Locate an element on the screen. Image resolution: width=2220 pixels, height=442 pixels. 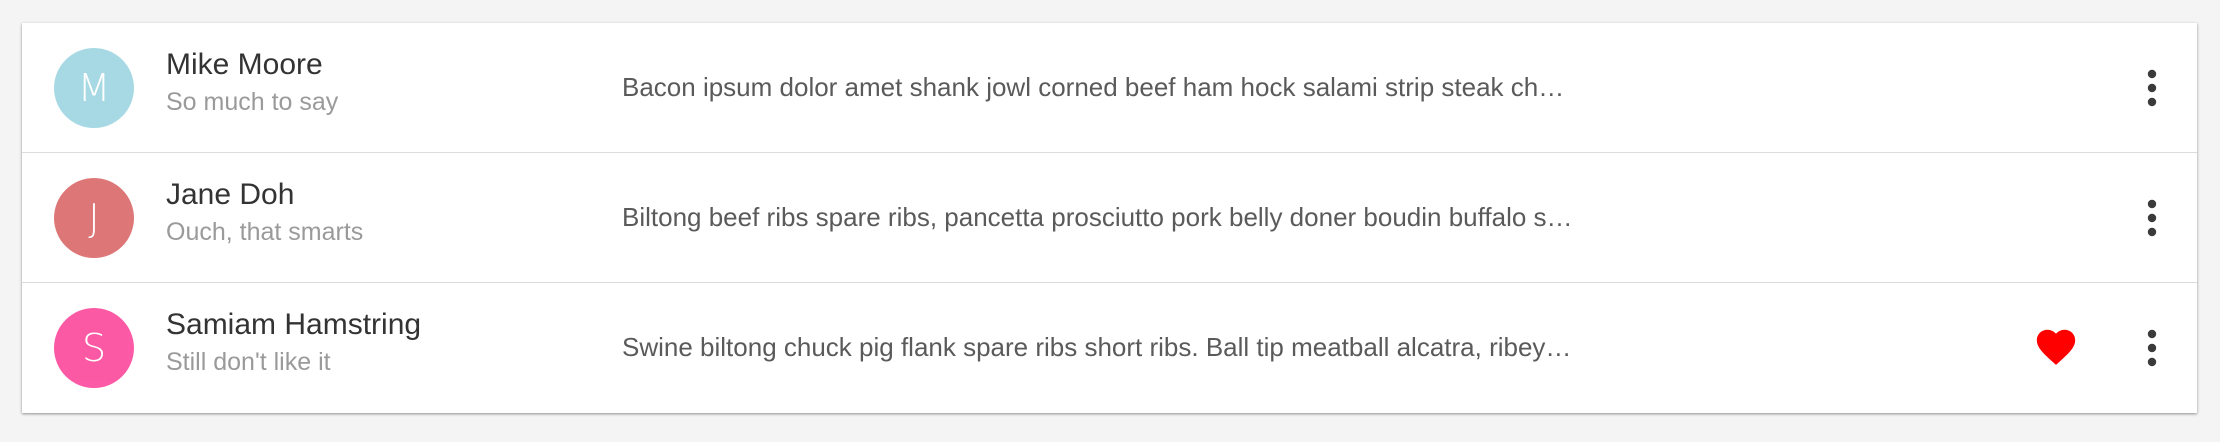
avatar: J is located at coordinates (94, 218).